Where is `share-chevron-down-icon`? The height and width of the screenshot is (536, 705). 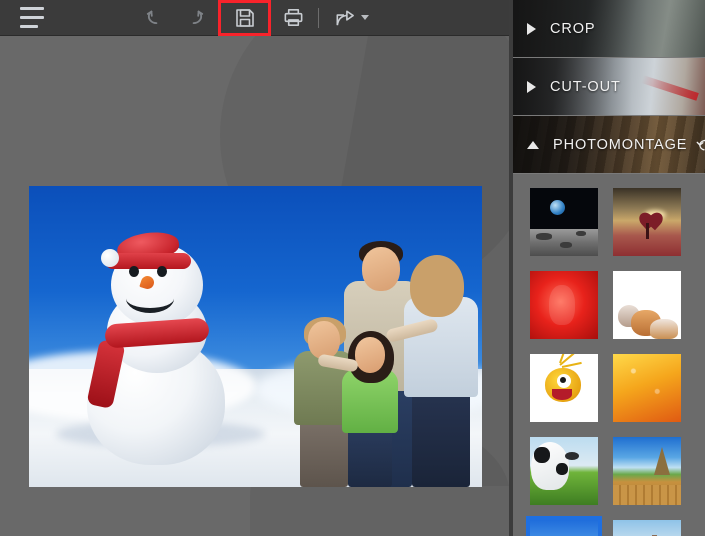 share-chevron-down-icon is located at coordinates (365, 17).